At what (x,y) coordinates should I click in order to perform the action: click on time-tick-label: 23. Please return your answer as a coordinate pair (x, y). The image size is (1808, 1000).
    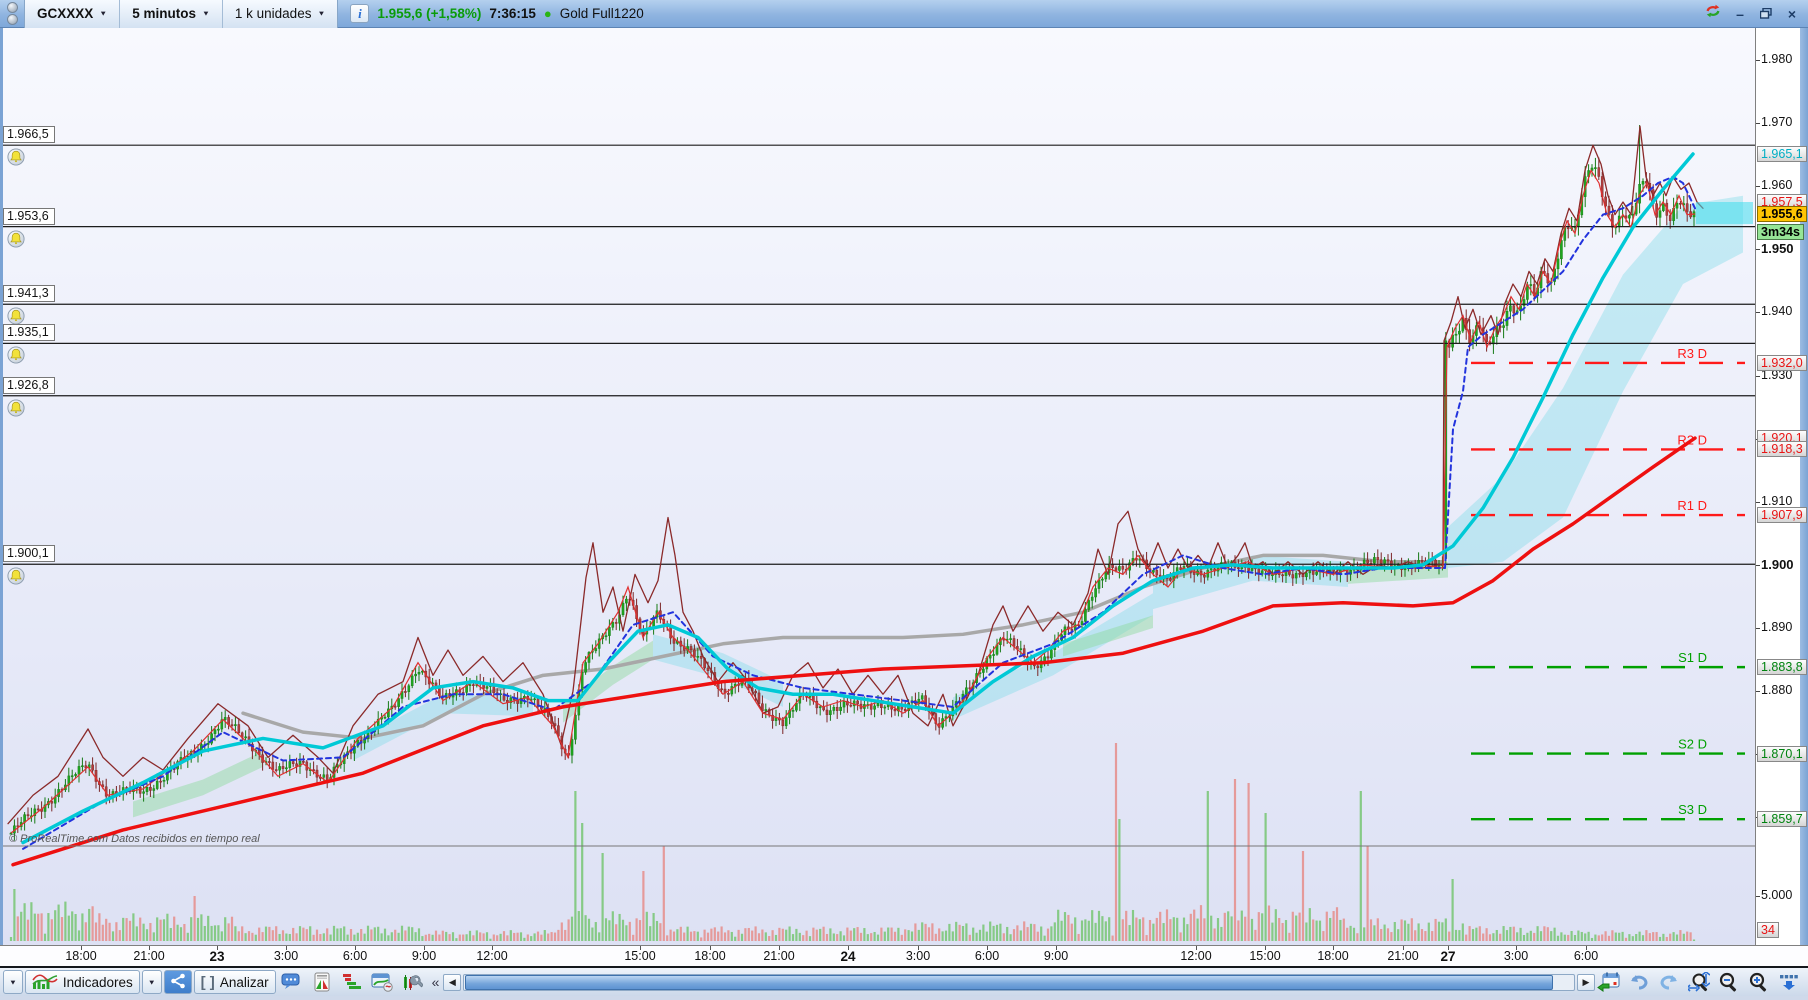
    Looking at the image, I should click on (217, 956).